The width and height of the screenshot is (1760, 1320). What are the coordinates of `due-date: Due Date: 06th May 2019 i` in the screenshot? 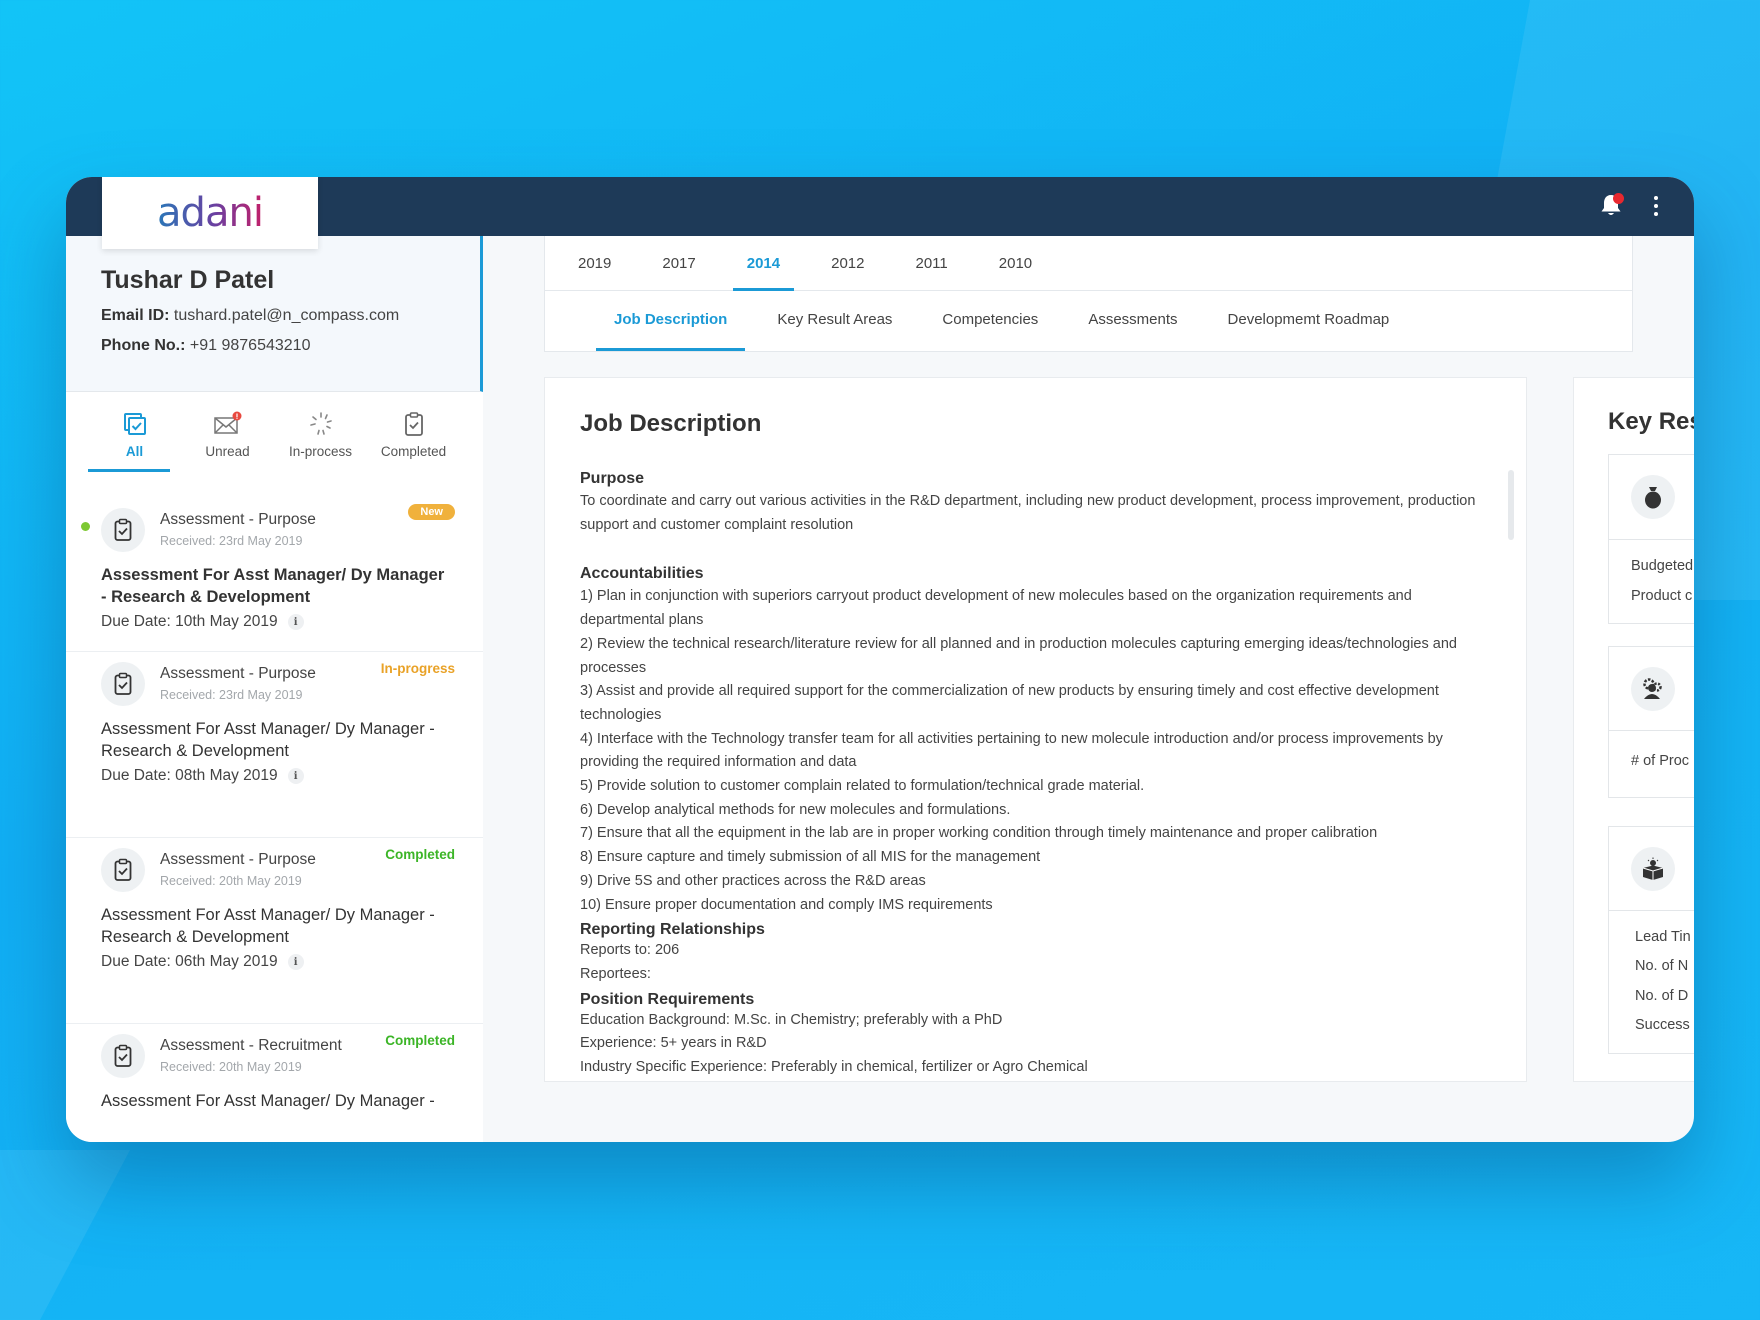 It's located at (278, 962).